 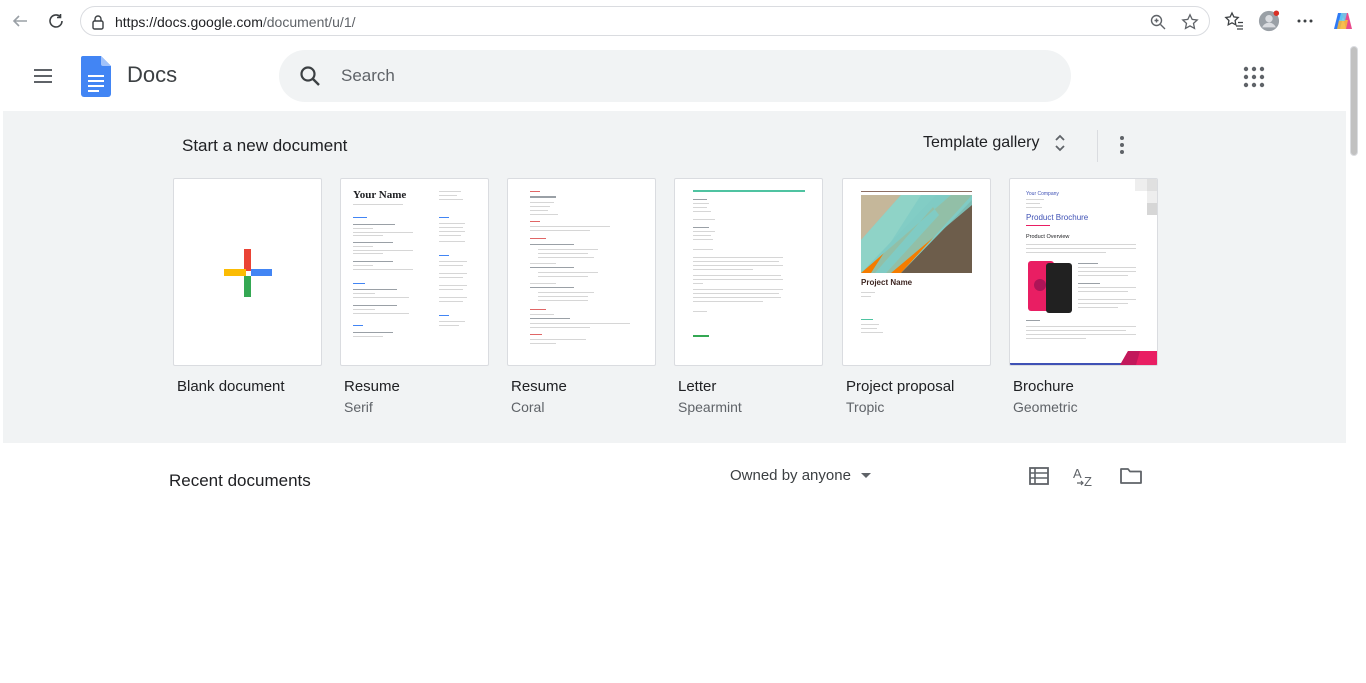 What do you see at coordinates (674, 478) in the screenshot?
I see `recent-documents-section: Recent documents Owned by anyone A Z` at bounding box center [674, 478].